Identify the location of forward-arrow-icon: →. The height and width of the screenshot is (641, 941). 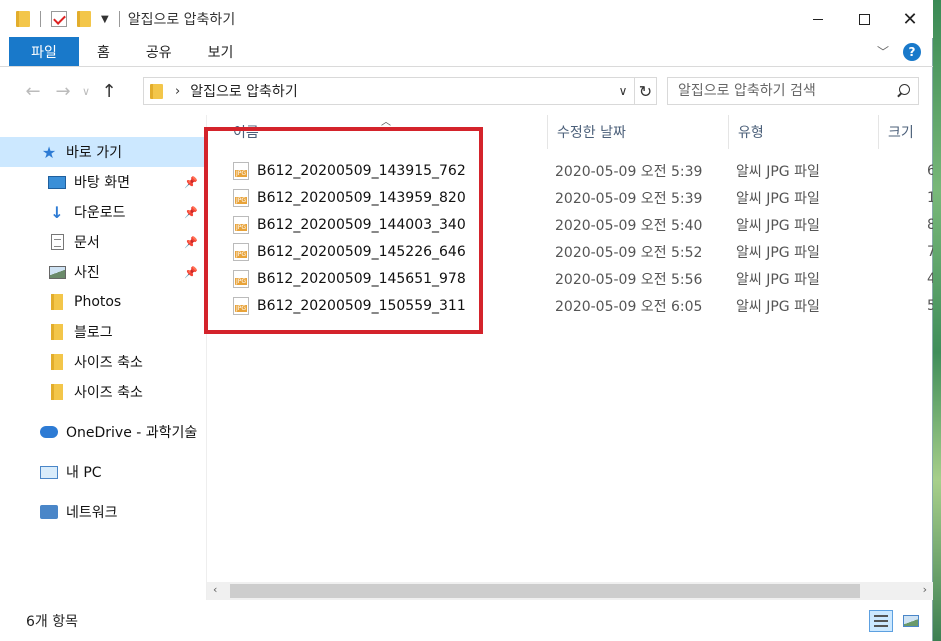
(63, 91).